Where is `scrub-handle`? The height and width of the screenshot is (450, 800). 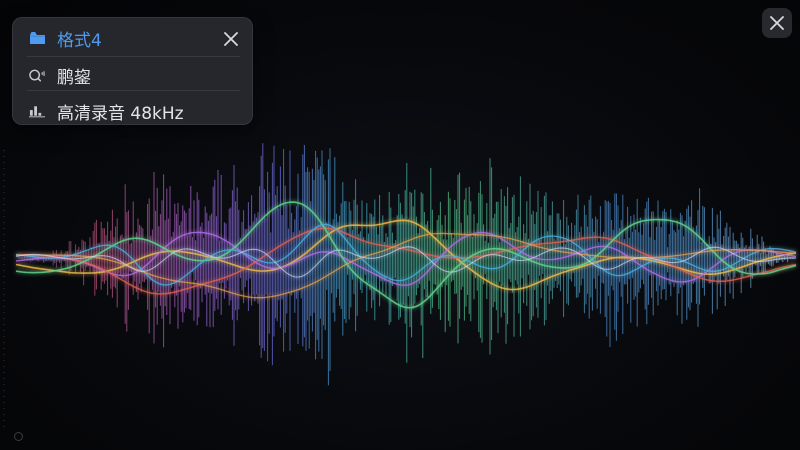 scrub-handle is located at coordinates (18, 436).